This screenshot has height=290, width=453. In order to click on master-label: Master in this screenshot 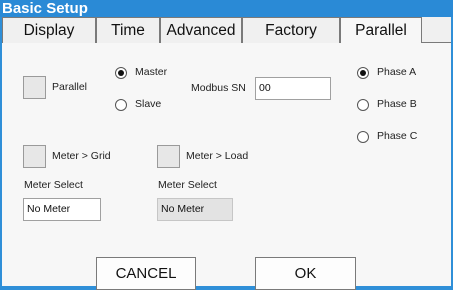, I will do `click(151, 72)`.